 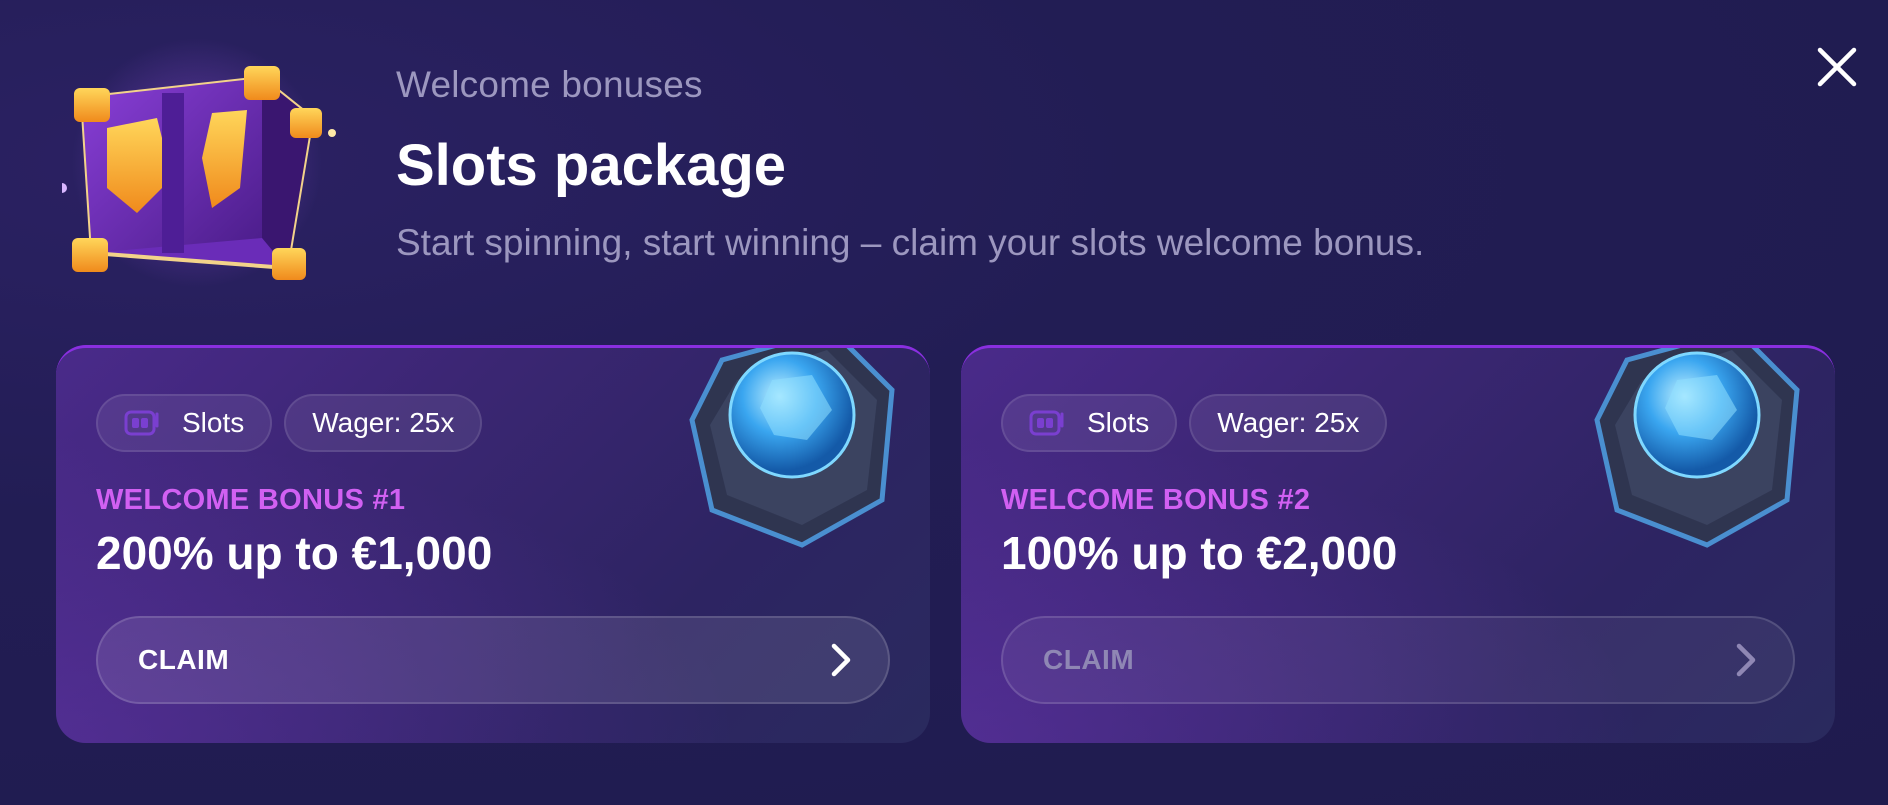 What do you see at coordinates (199, 163) in the screenshot?
I see `treasure-box-illustration` at bounding box center [199, 163].